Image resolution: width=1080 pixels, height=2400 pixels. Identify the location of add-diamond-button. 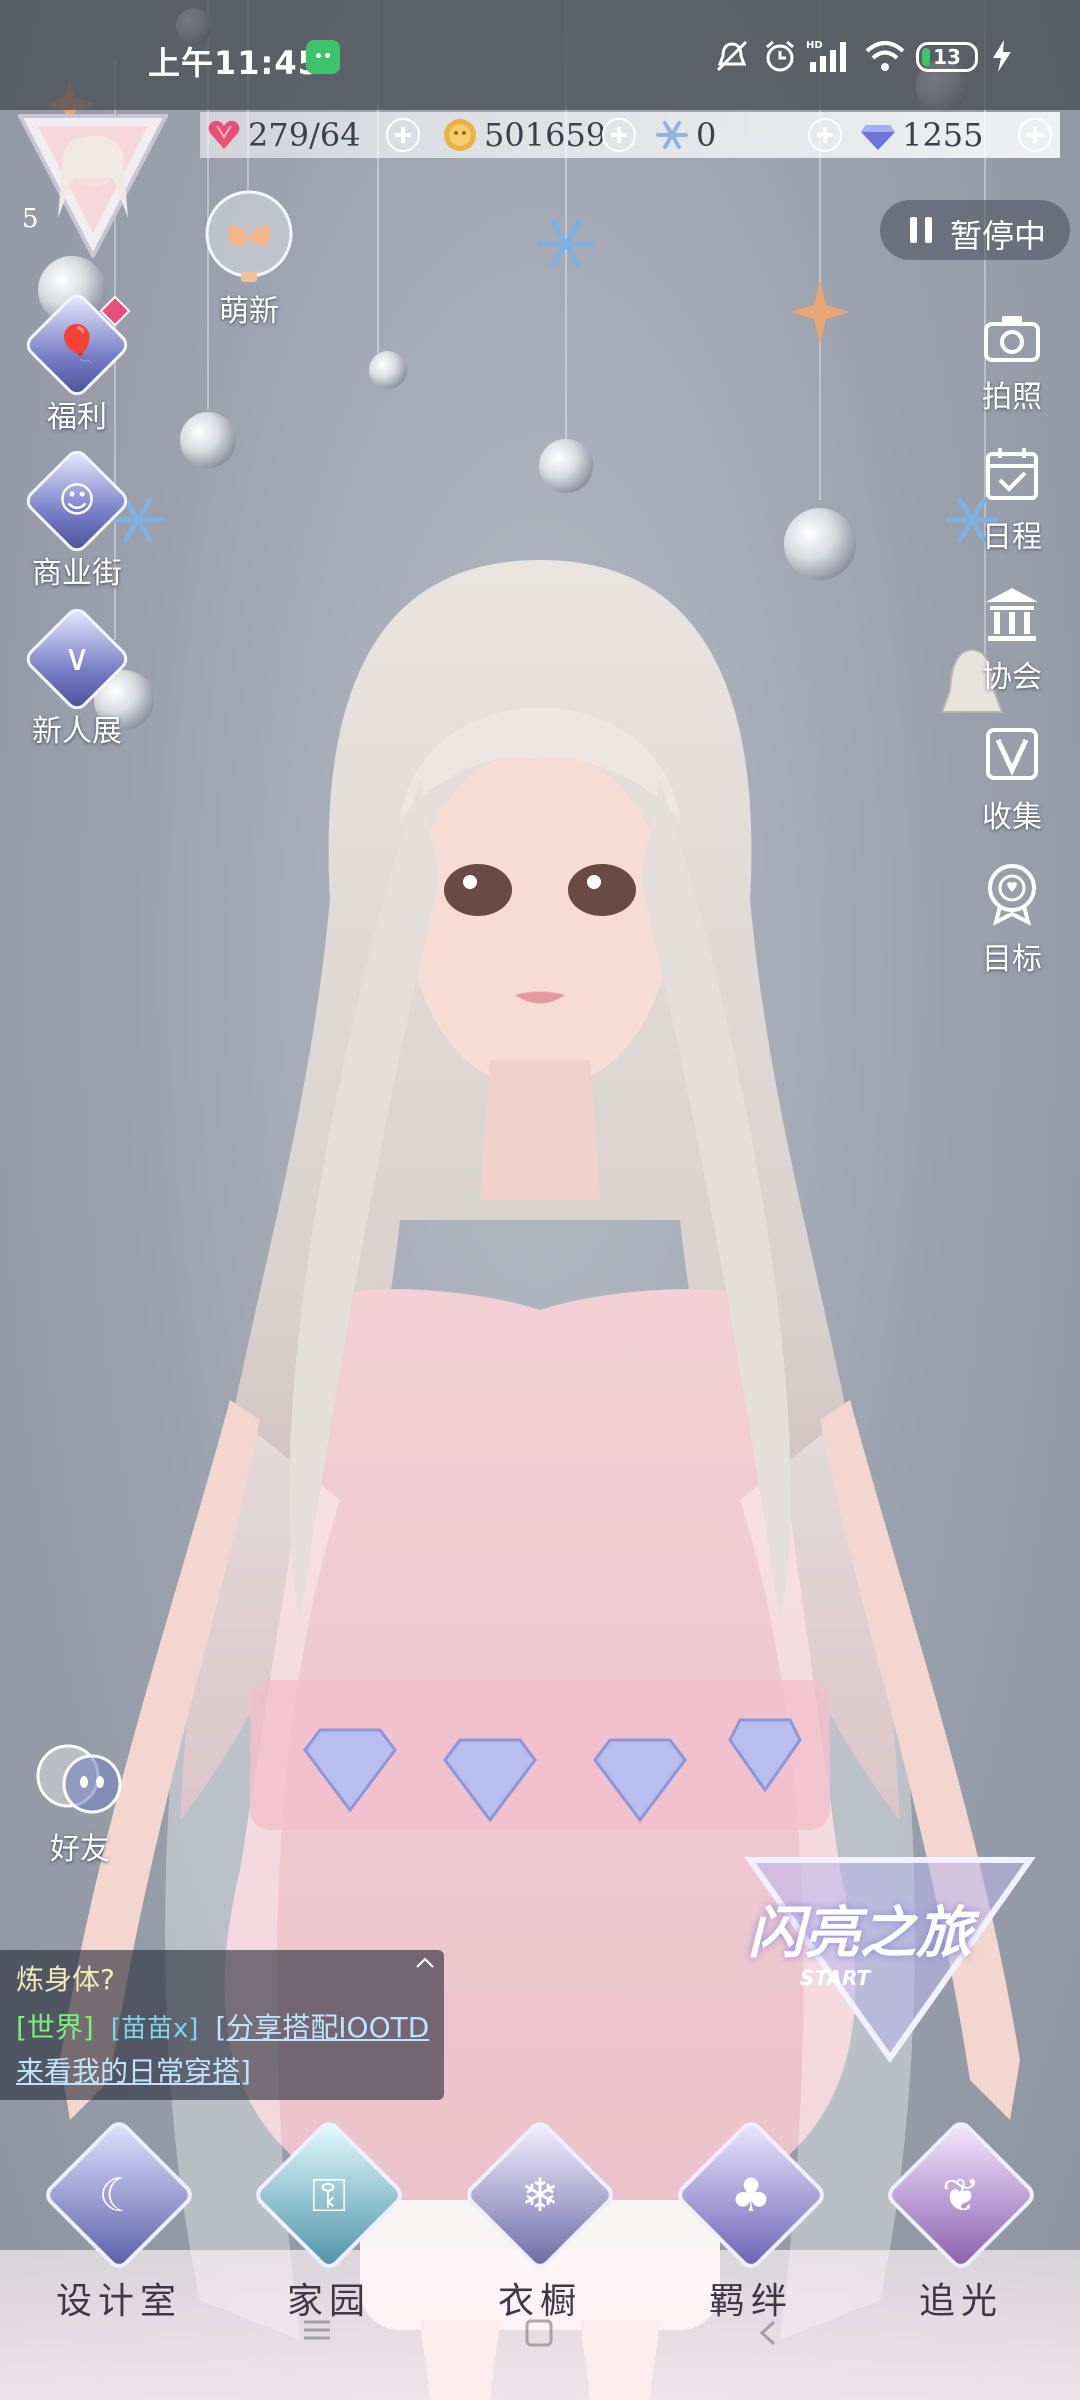
(1035, 135).